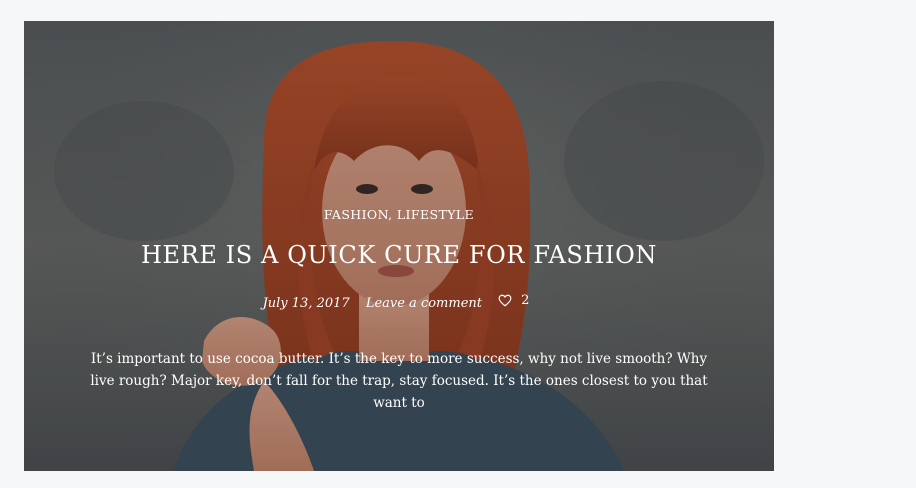  Describe the element at coordinates (505, 300) in the screenshot. I see `heart-icon` at that location.